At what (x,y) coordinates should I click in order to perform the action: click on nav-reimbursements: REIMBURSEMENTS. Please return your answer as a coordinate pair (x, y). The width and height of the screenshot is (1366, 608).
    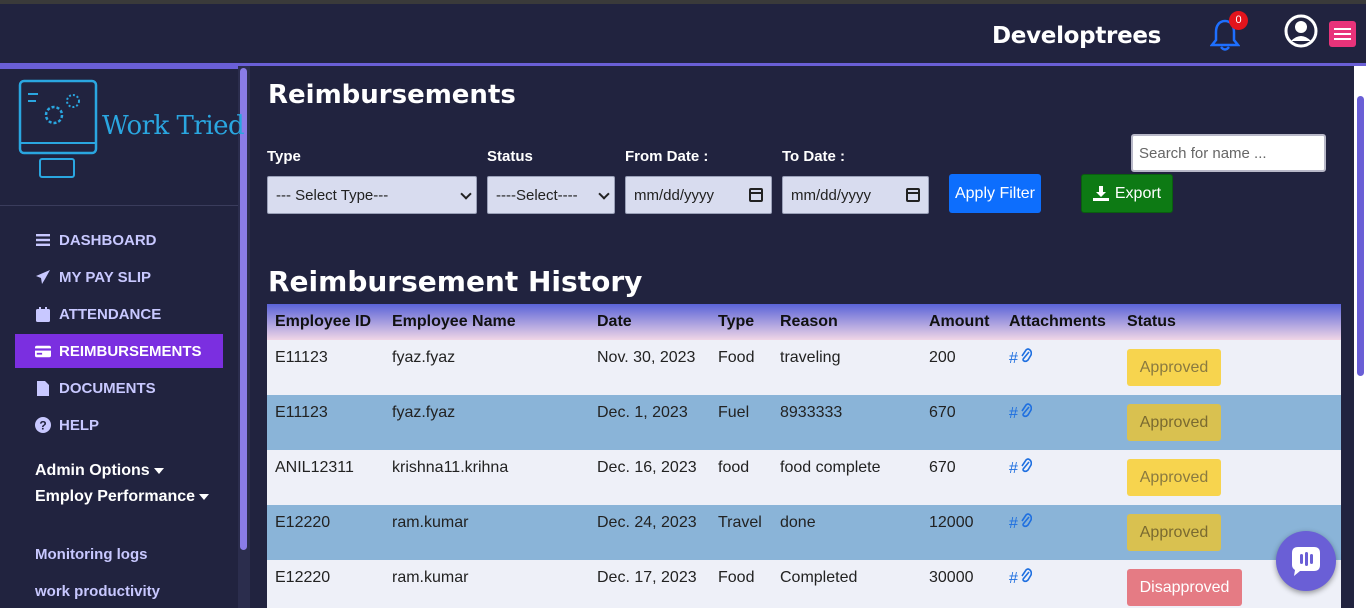
    Looking at the image, I should click on (119, 351).